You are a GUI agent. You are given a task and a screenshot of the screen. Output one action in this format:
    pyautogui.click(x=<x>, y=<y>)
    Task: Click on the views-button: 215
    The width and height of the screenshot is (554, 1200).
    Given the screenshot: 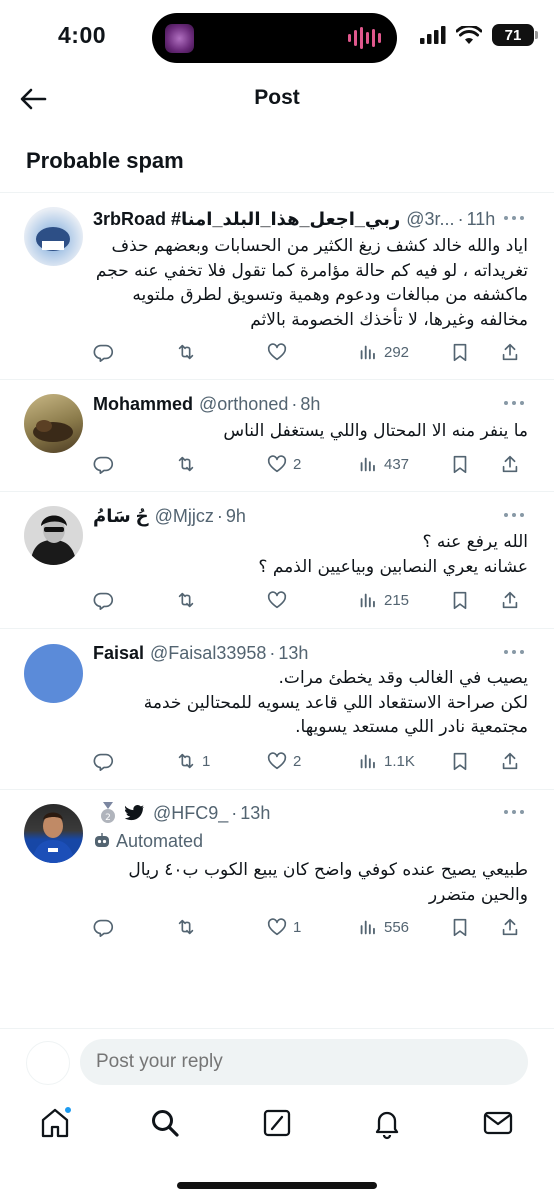 What is the action you would take?
    pyautogui.click(x=383, y=600)
    